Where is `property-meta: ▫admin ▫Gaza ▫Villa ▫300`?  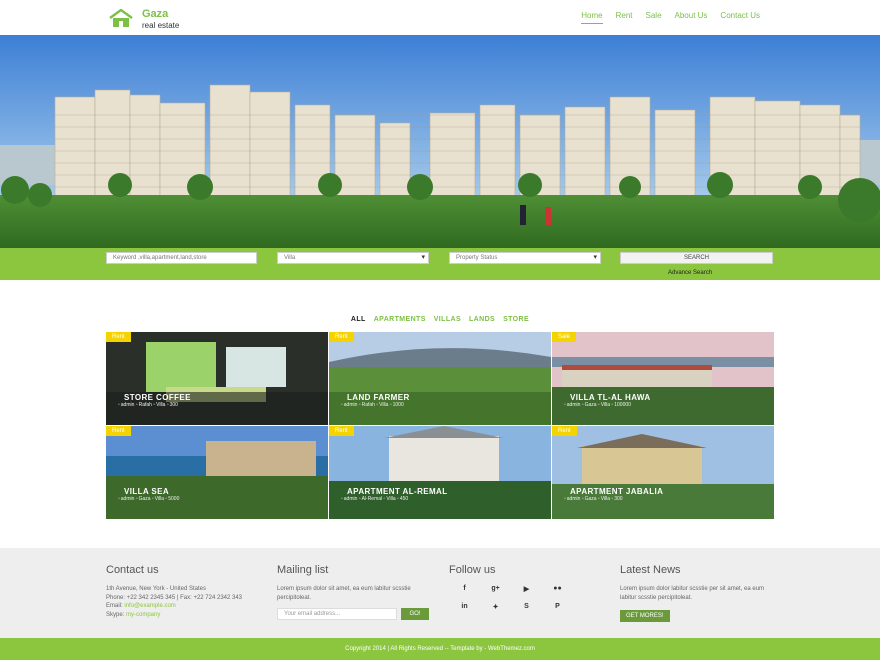 property-meta: ▫admin ▫Gaza ▫Villa ▫300 is located at coordinates (593, 499).